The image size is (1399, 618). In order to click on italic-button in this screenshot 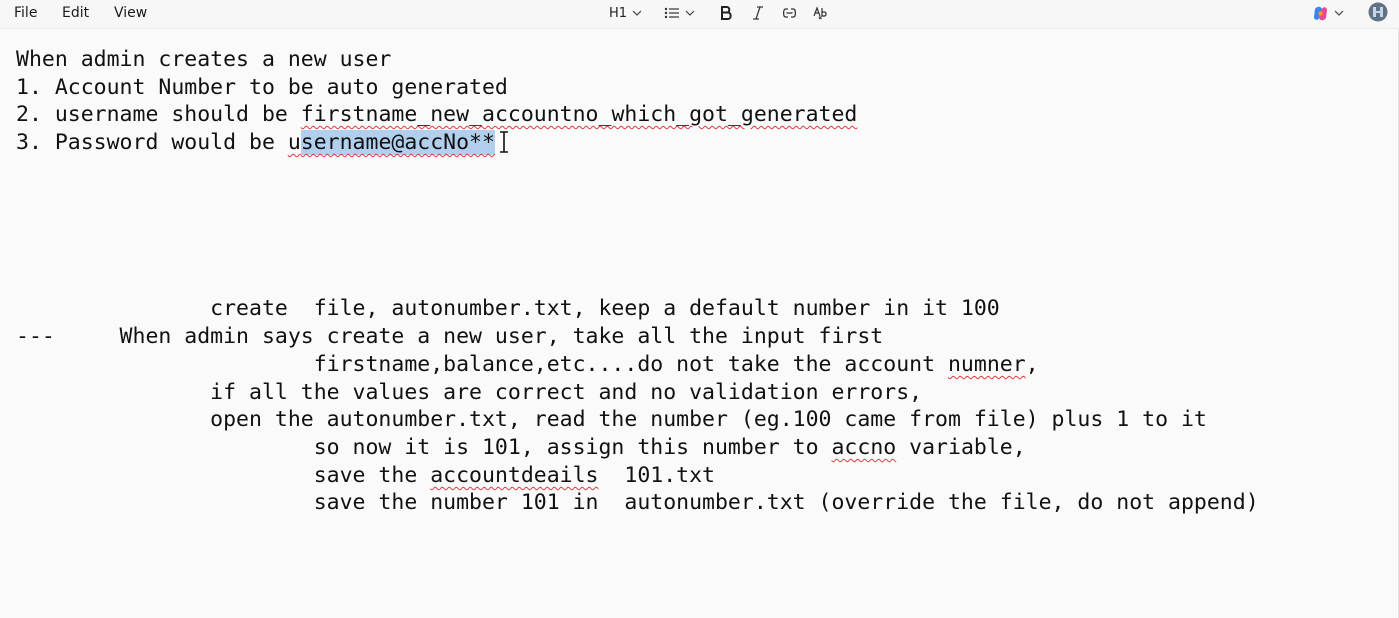, I will do `click(758, 13)`.